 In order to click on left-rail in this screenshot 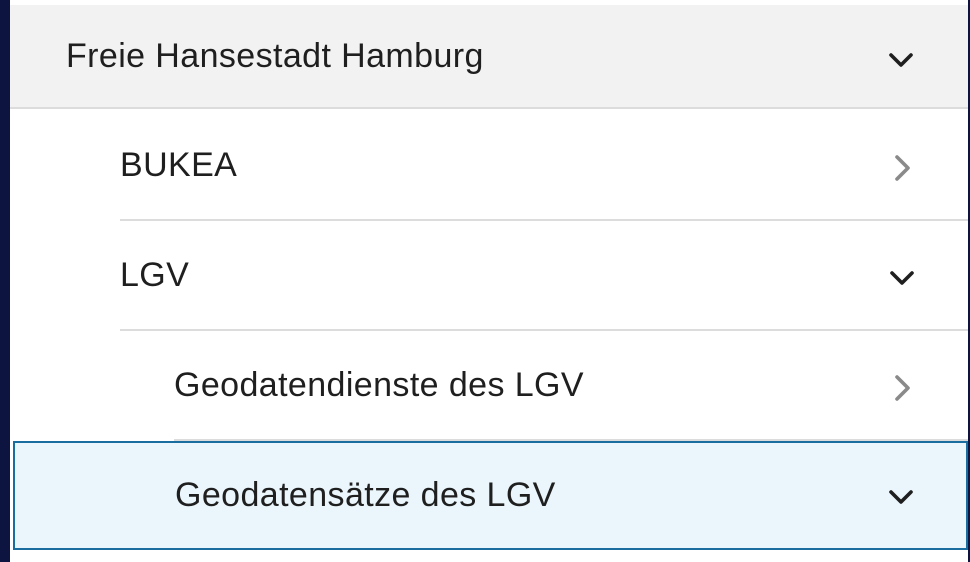, I will do `click(5, 281)`.